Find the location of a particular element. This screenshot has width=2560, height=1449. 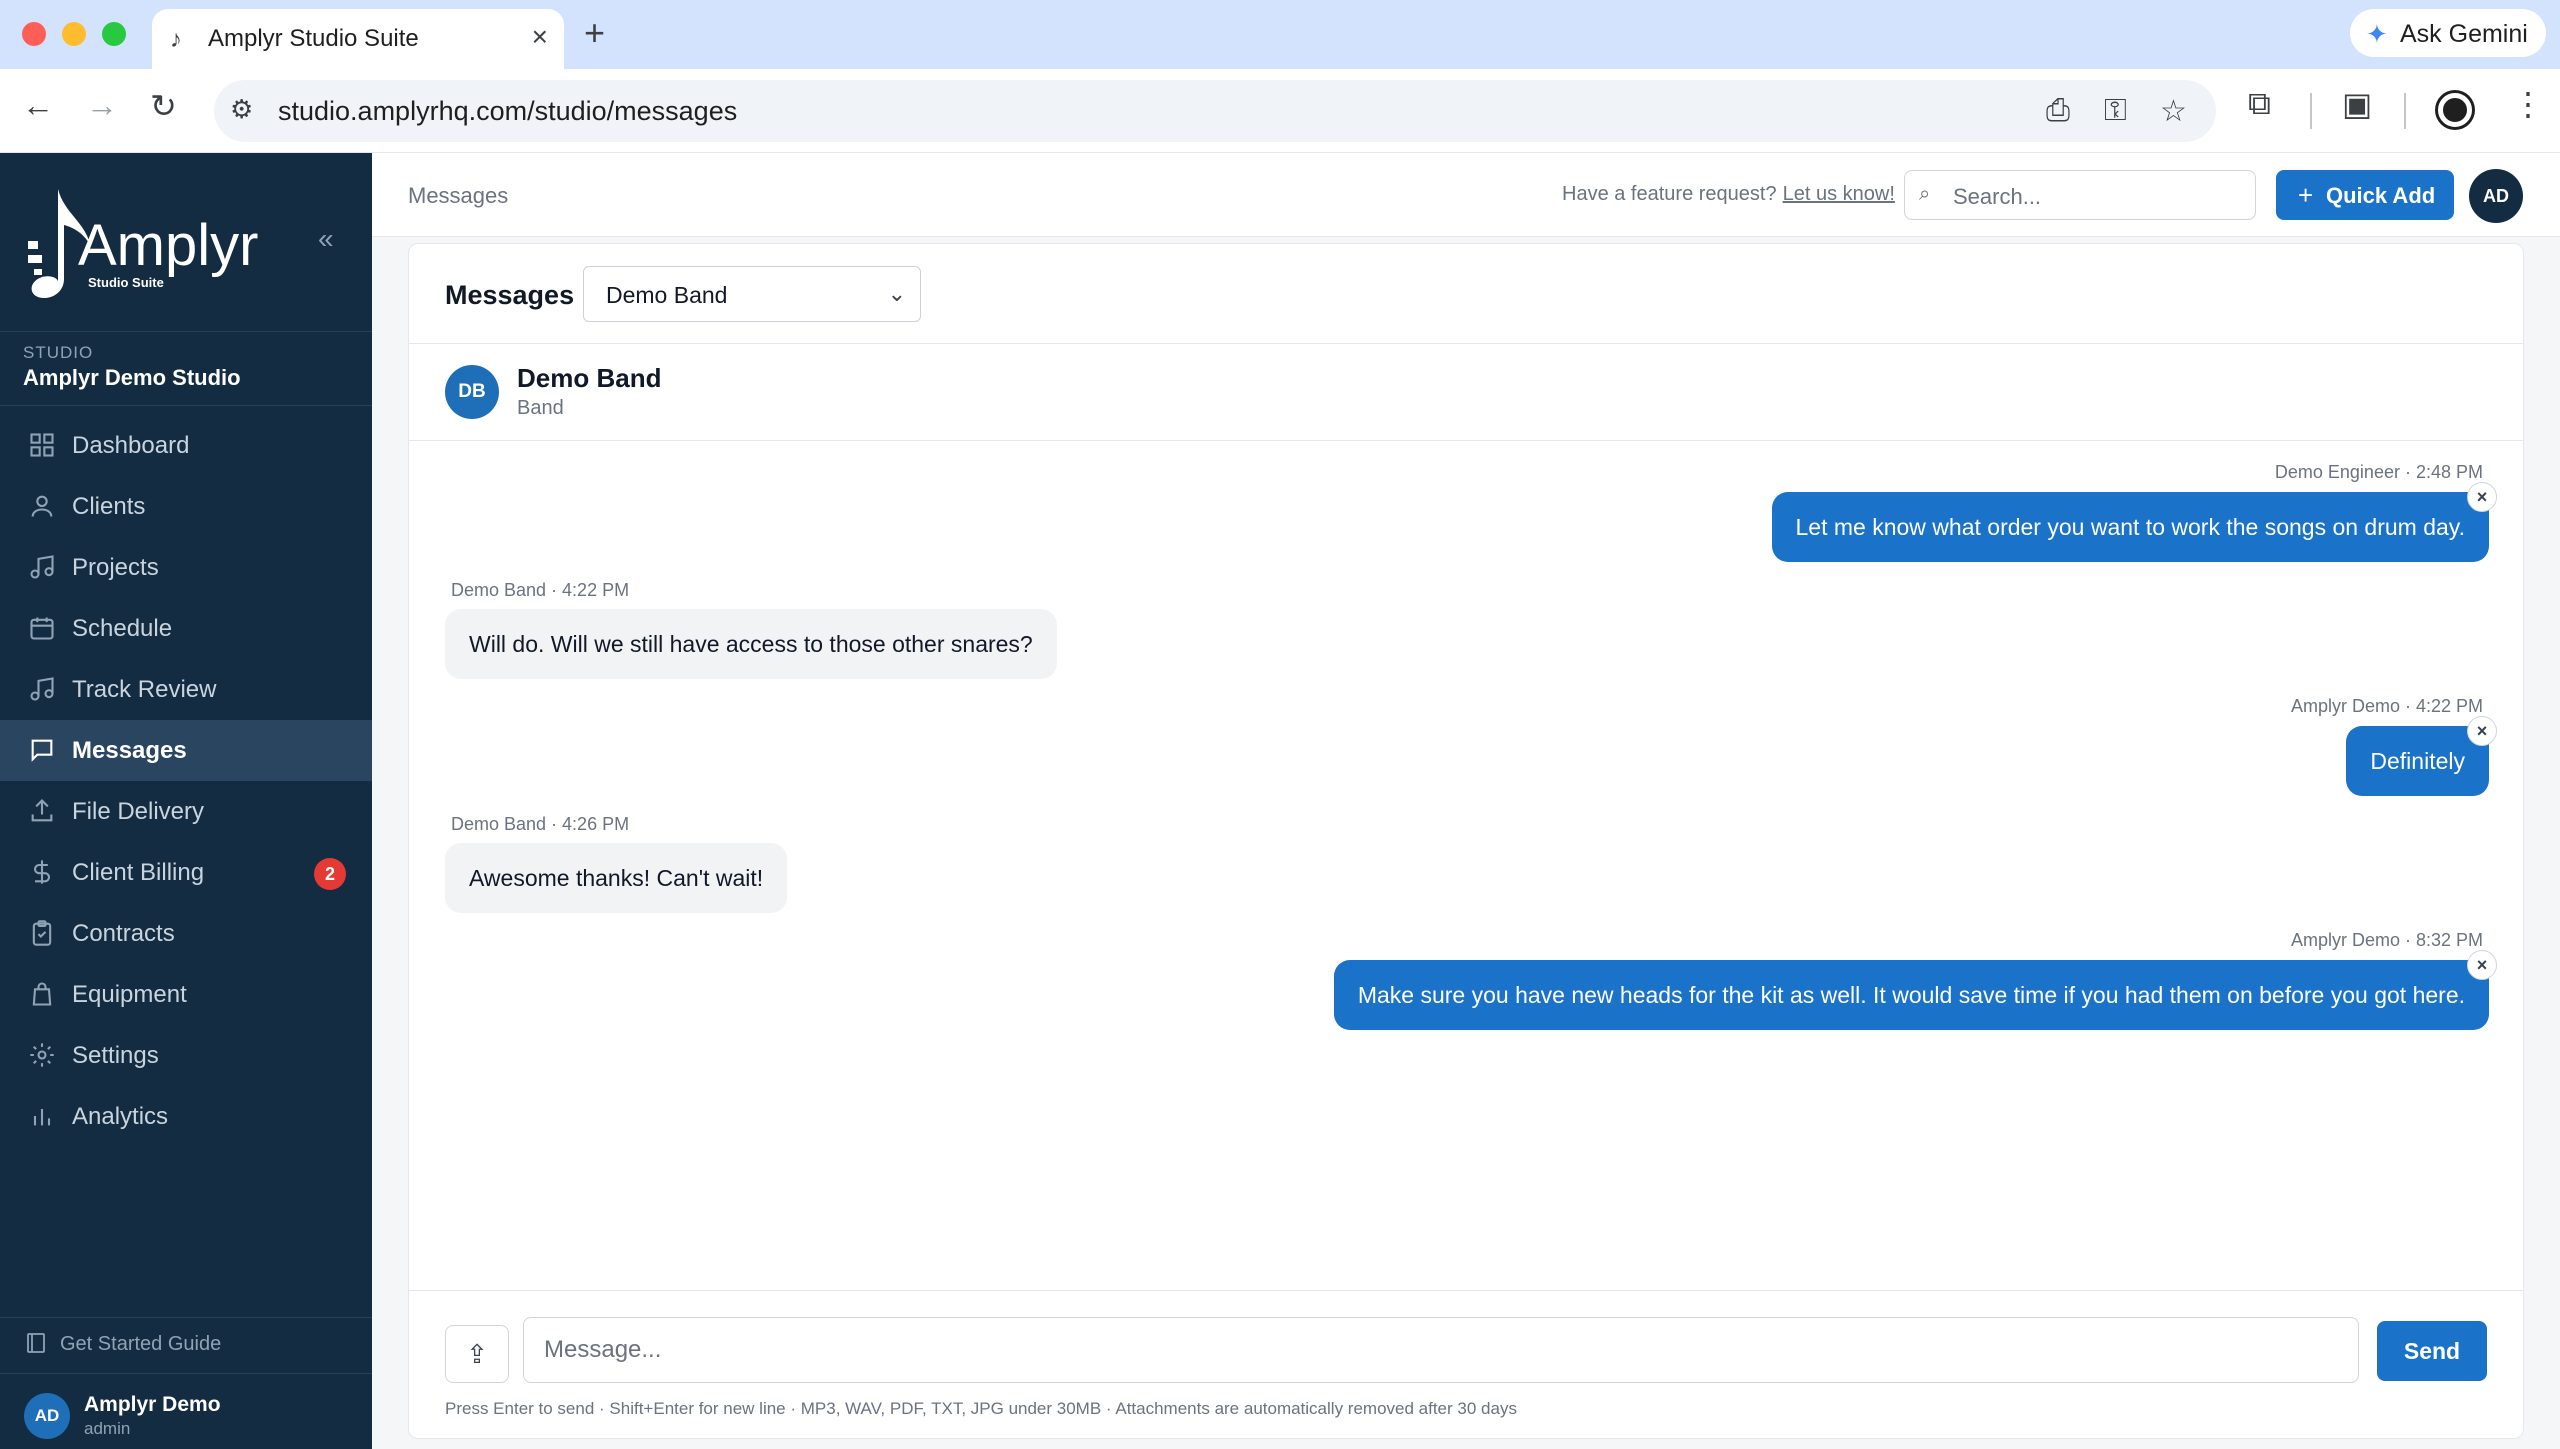

conversation-select: Demo Band ⌄ is located at coordinates (752, 294).